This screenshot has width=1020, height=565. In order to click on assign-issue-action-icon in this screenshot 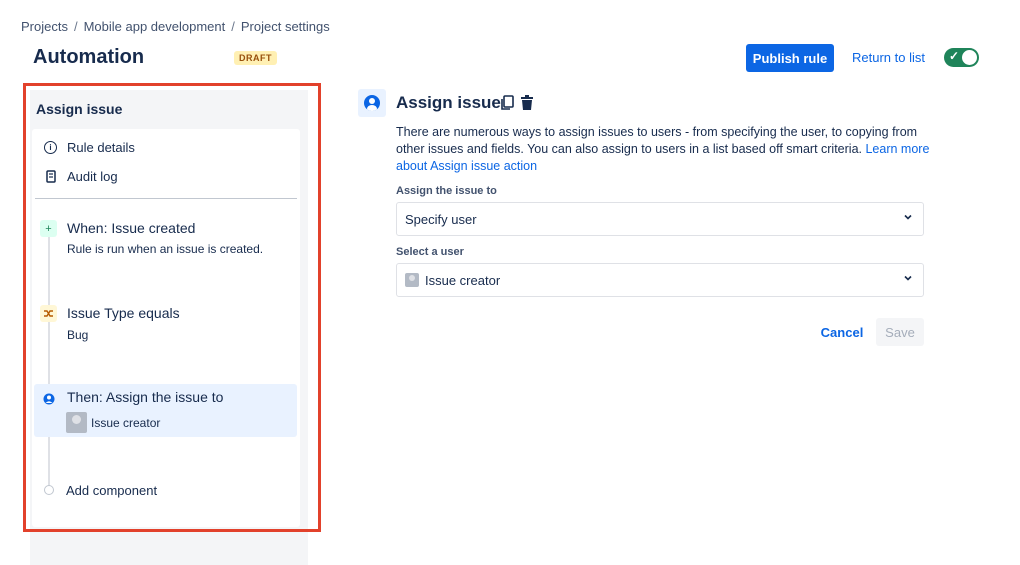, I will do `click(372, 103)`.